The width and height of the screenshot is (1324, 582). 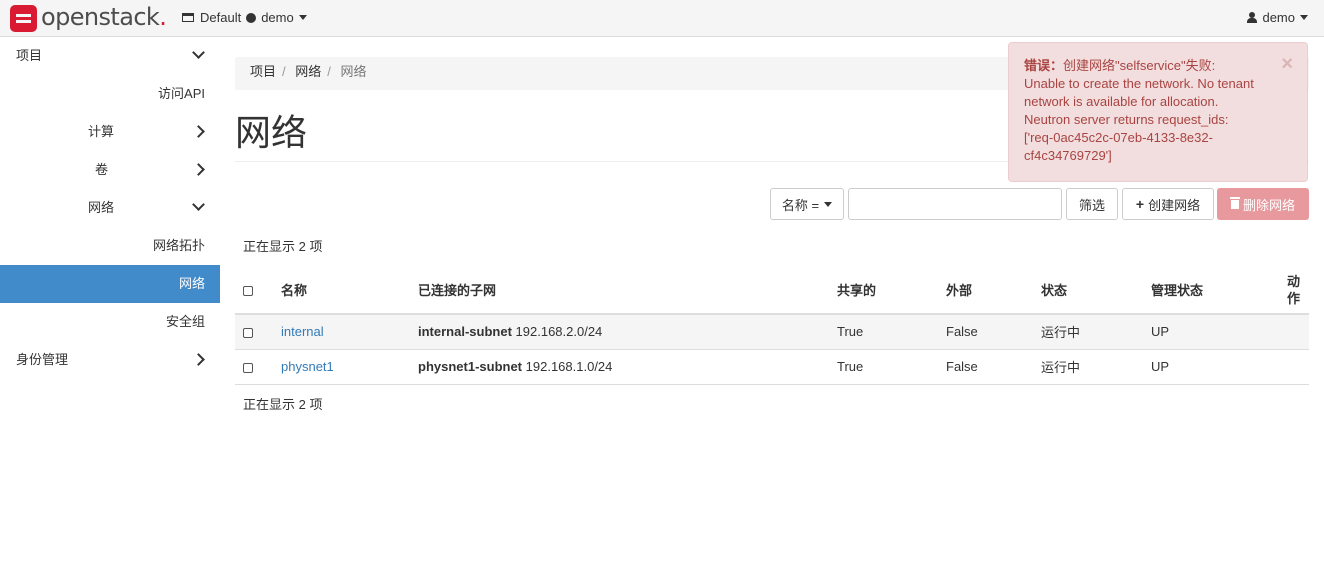 What do you see at coordinates (308, 71) in the screenshot?
I see `breadcrumb-item-network: 网络` at bounding box center [308, 71].